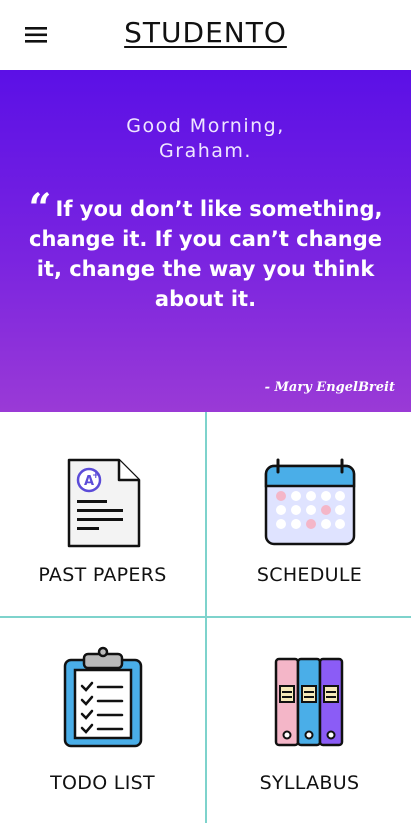  Describe the element at coordinates (310, 503) in the screenshot. I see `calendar-icon` at that location.